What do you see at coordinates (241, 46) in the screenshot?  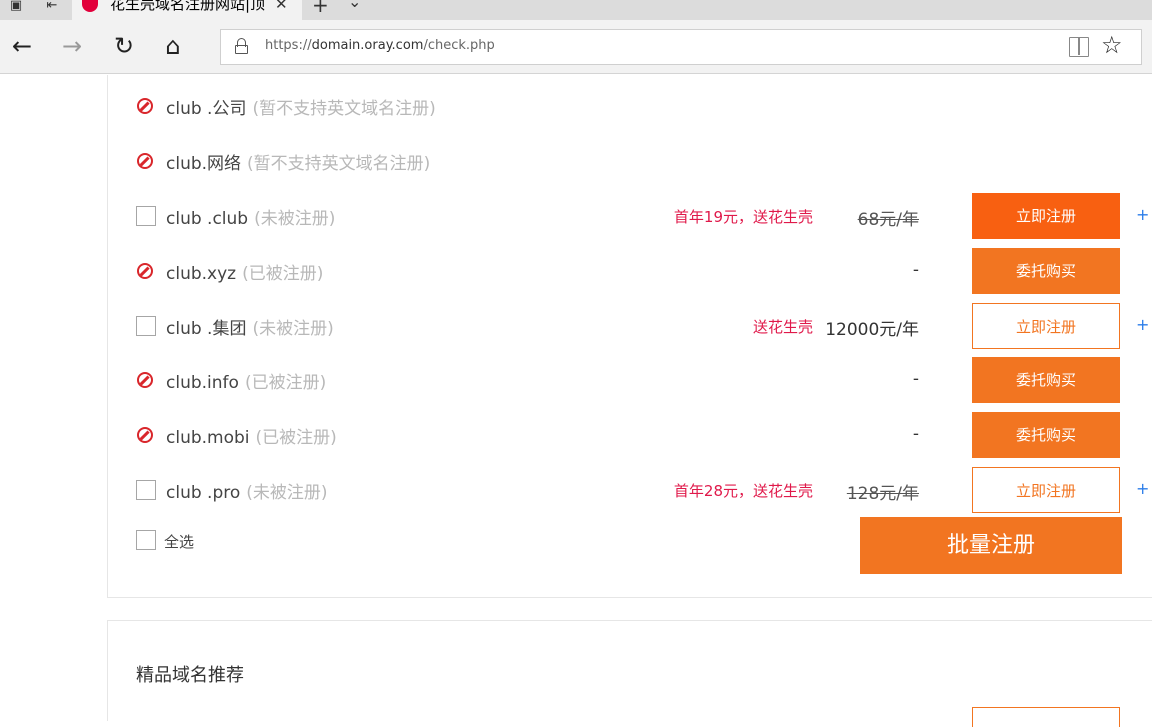 I see `lock-icon` at bounding box center [241, 46].